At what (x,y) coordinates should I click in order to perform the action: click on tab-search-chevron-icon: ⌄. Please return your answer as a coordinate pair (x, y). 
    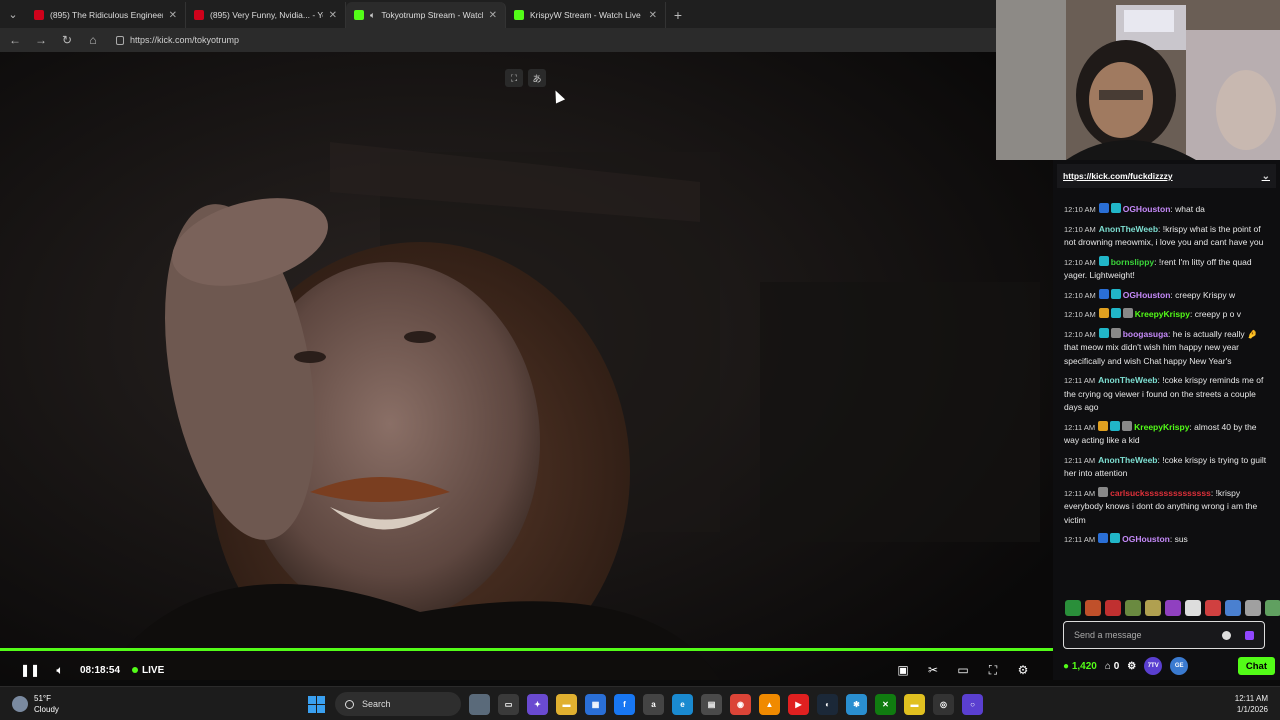
    Looking at the image, I should click on (13, 14).